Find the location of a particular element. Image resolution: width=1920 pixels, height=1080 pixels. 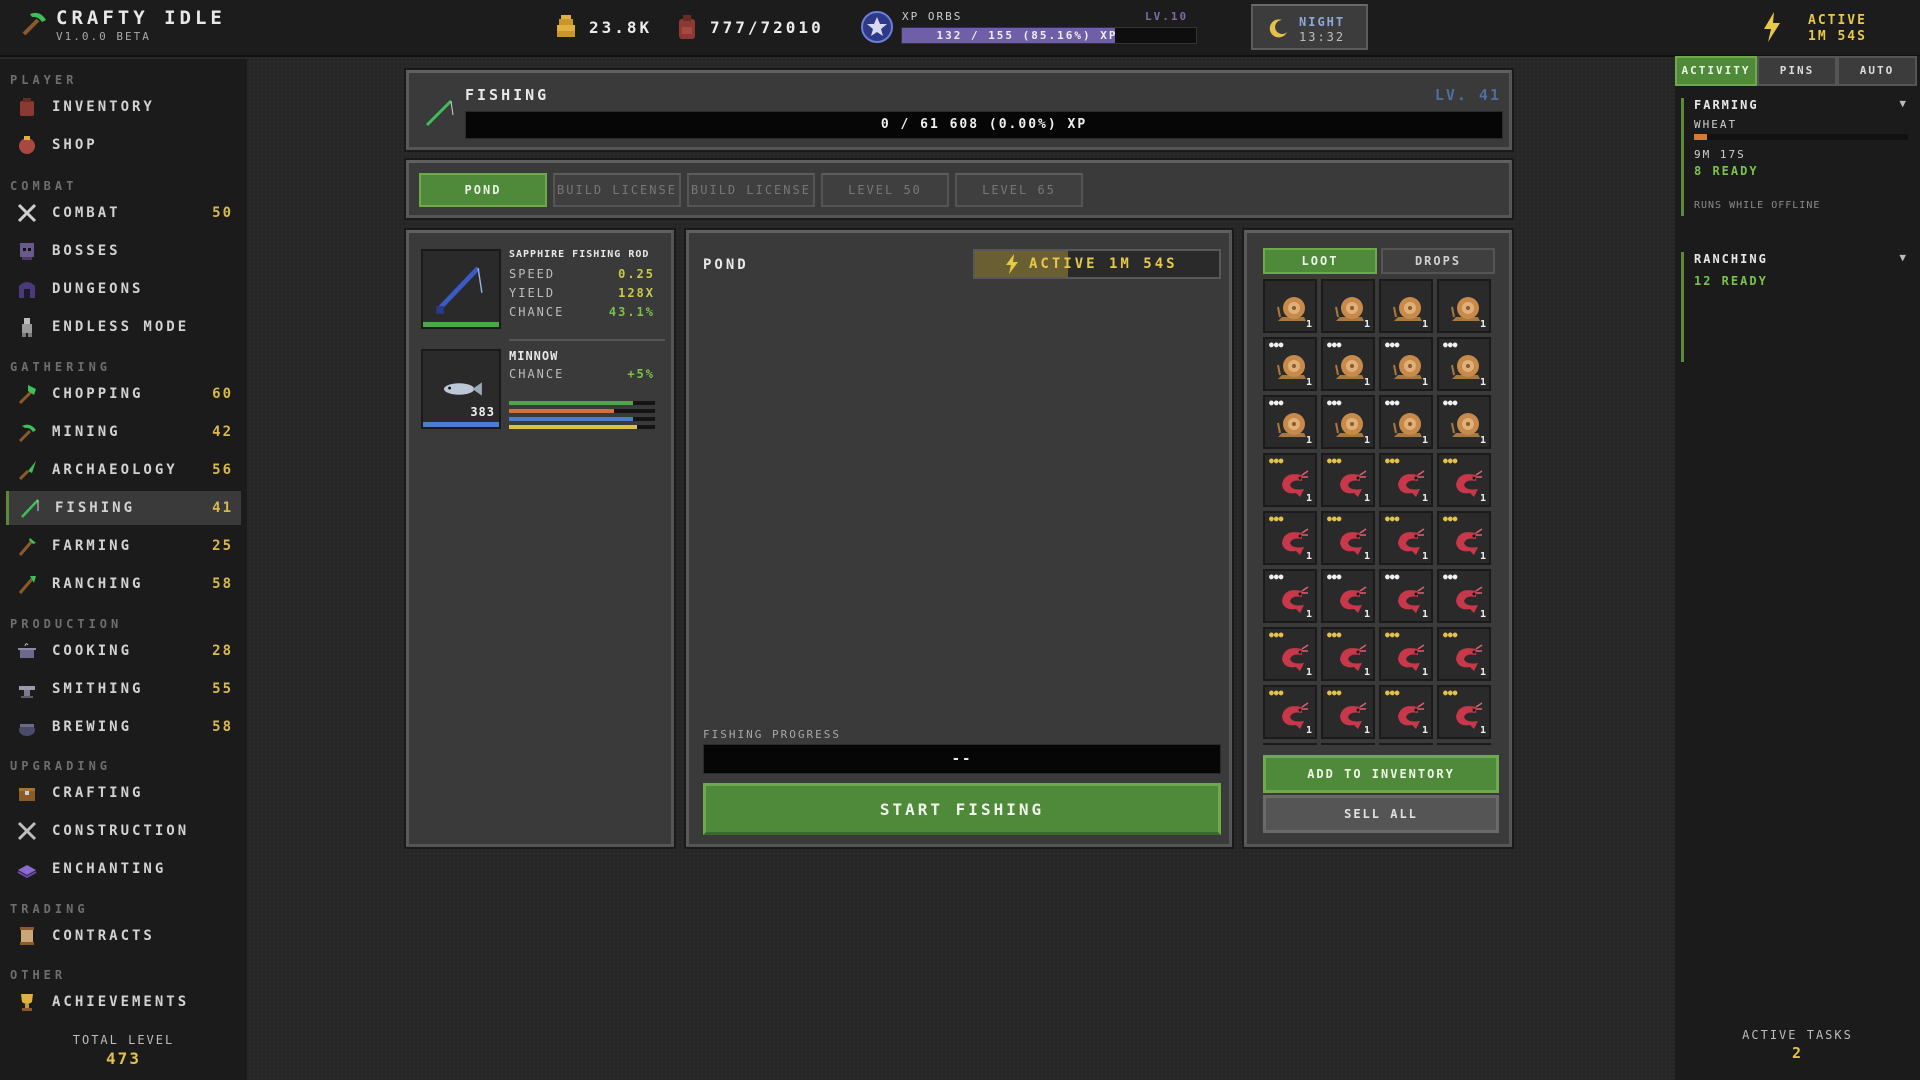

sidebar-item-construction: CONSTRUCTION is located at coordinates (123, 831).